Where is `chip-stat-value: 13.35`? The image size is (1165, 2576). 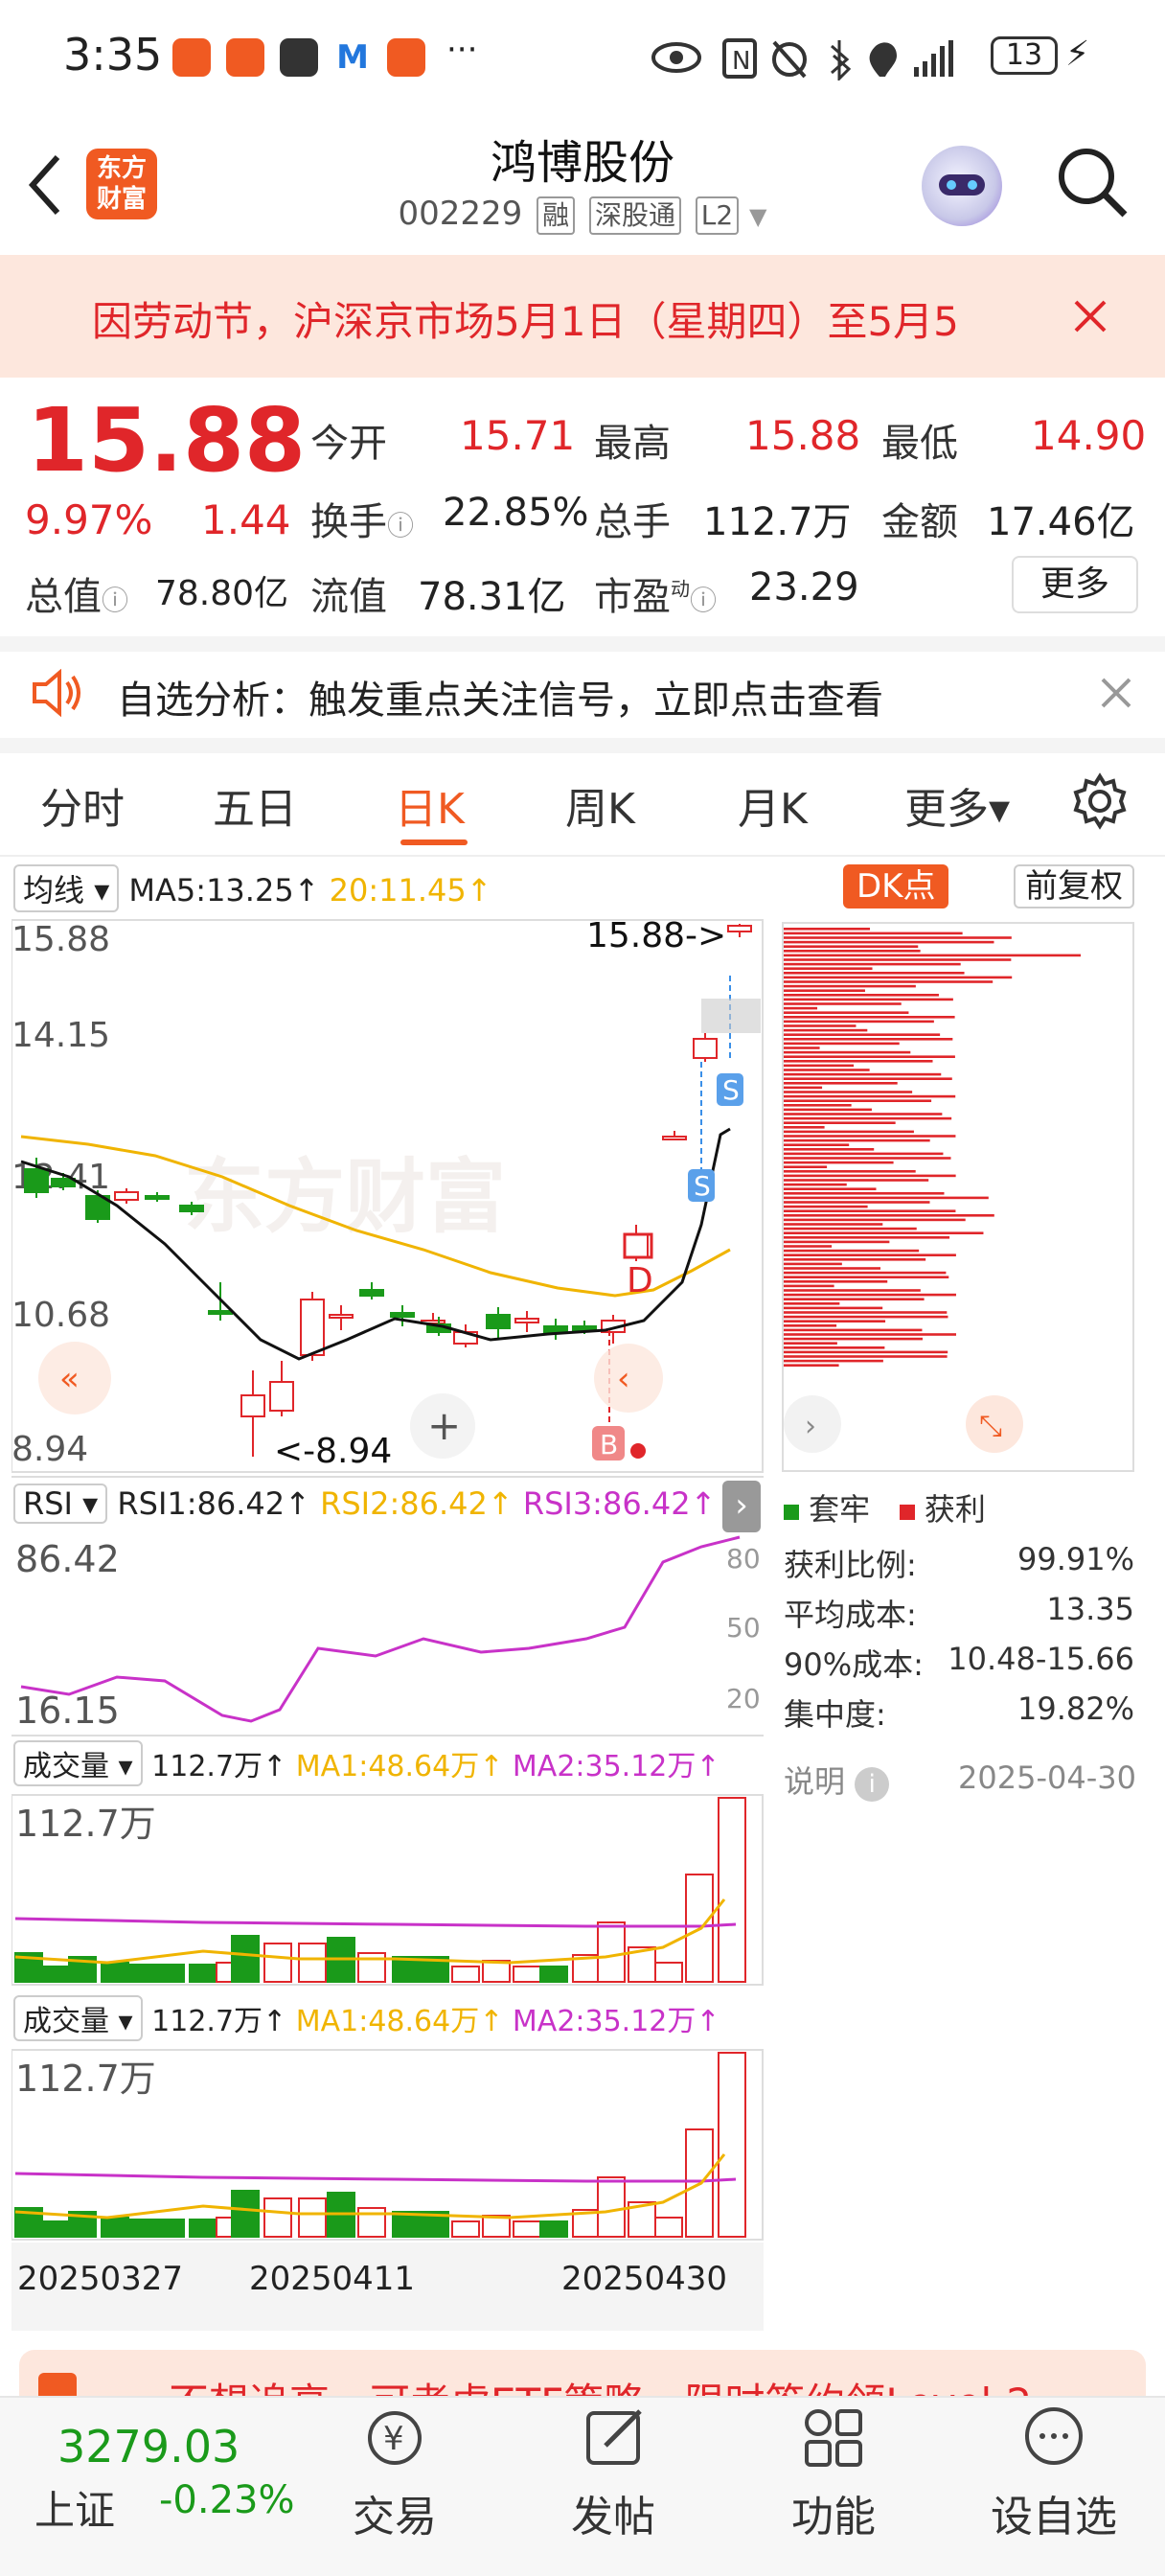 chip-stat-value: 13.35 is located at coordinates (1090, 1609).